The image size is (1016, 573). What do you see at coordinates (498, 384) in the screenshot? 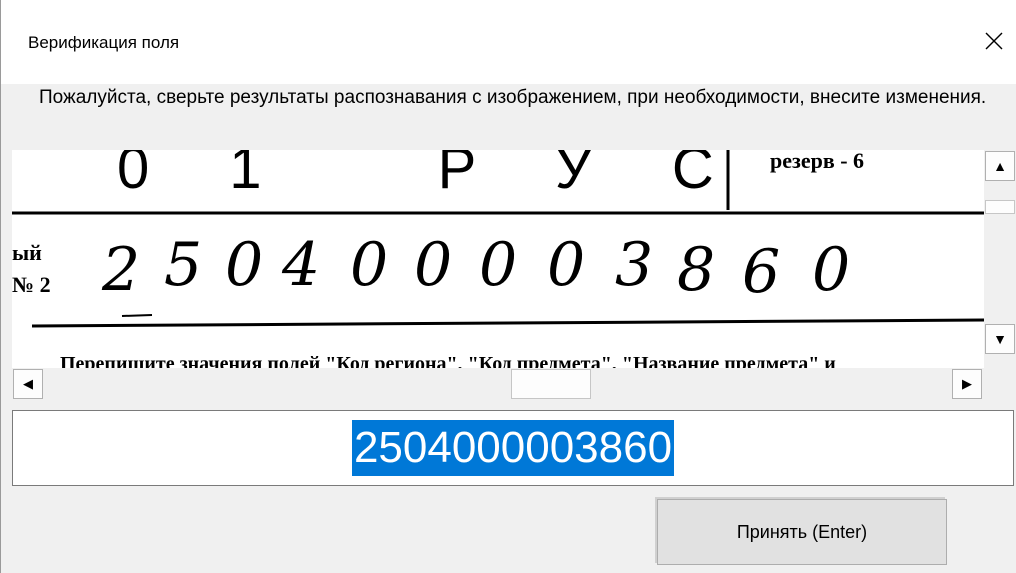
I see `horizontal-scrollbar: ◀ ▶` at bounding box center [498, 384].